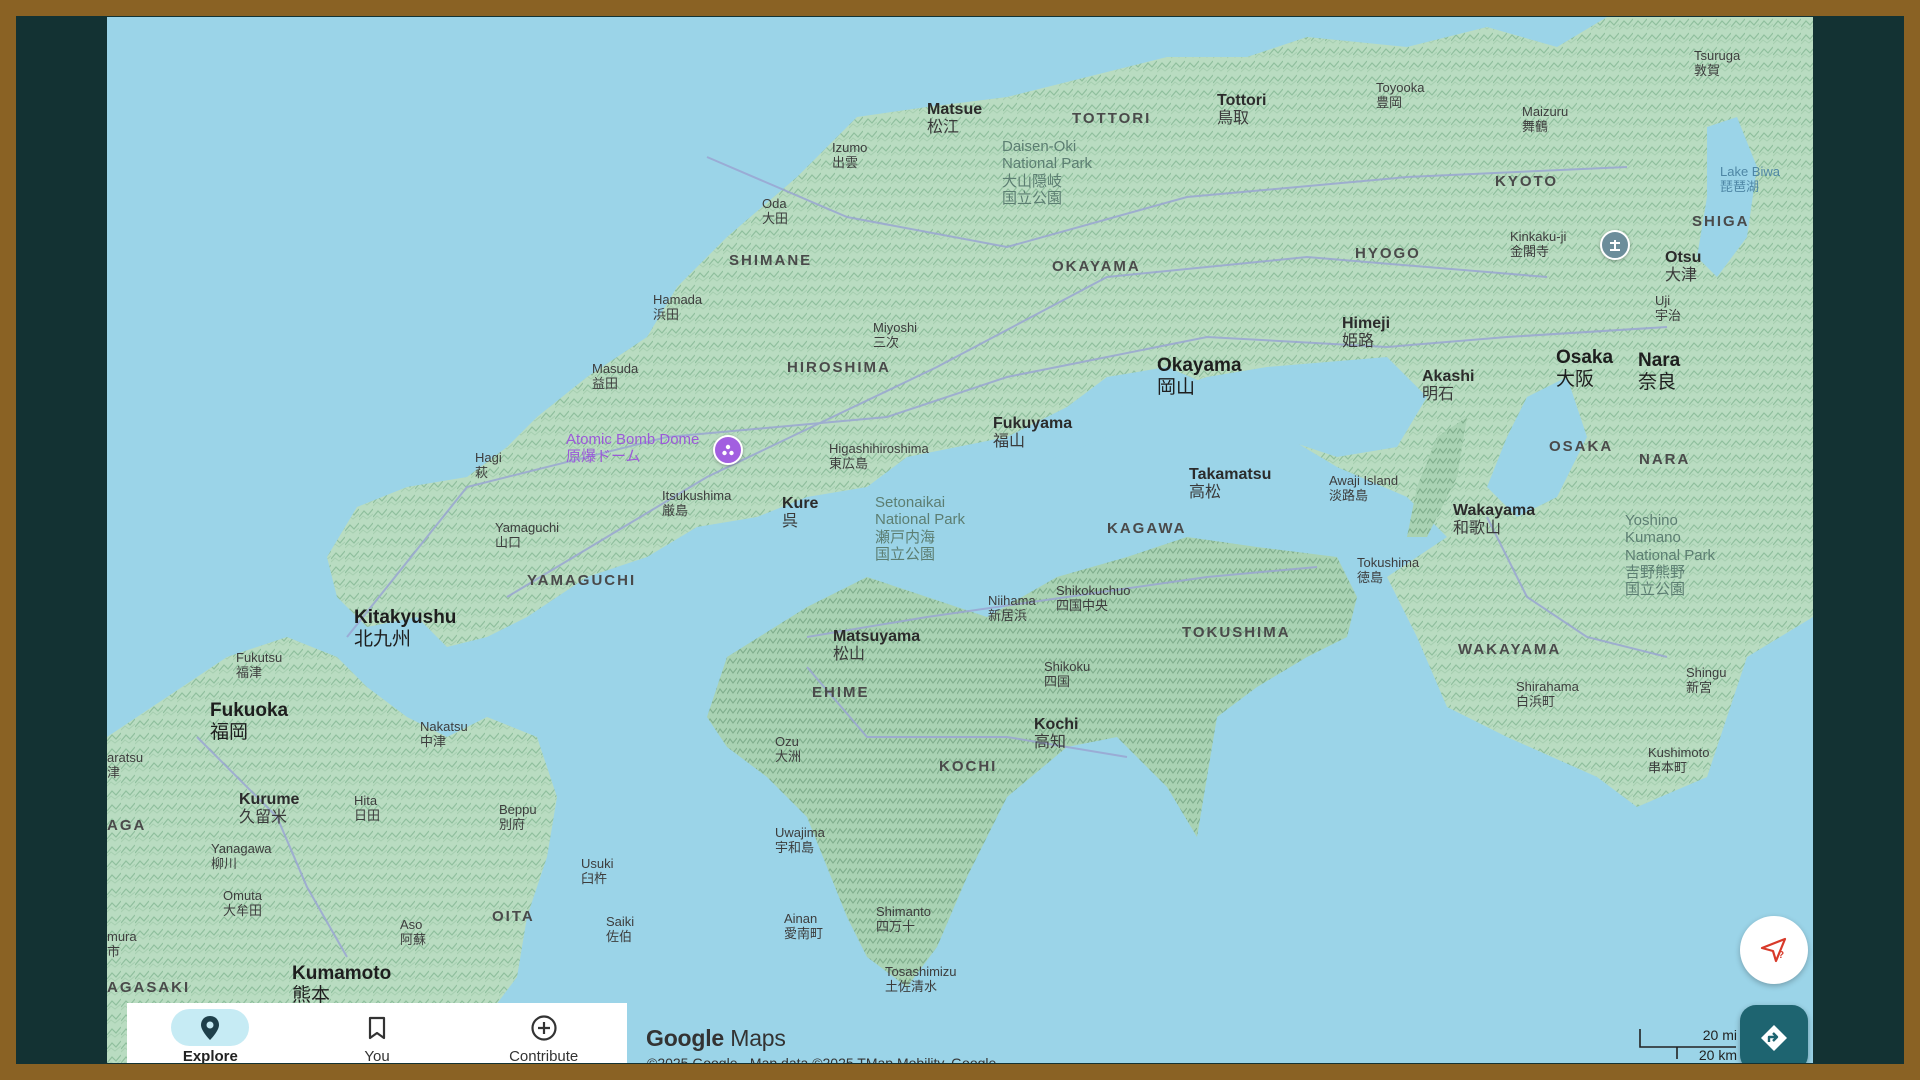 The width and height of the screenshot is (1920, 1080). I want to click on label-matsue: Matsue 松江, so click(954, 119).